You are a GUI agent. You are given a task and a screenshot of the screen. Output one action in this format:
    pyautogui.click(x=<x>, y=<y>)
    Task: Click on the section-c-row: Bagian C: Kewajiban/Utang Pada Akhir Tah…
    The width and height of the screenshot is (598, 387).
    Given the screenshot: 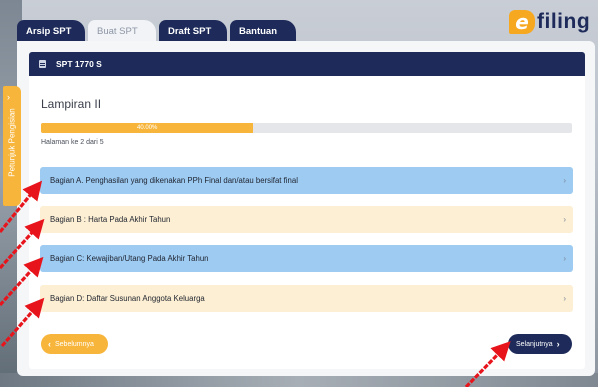 What is the action you would take?
    pyautogui.click(x=306, y=258)
    